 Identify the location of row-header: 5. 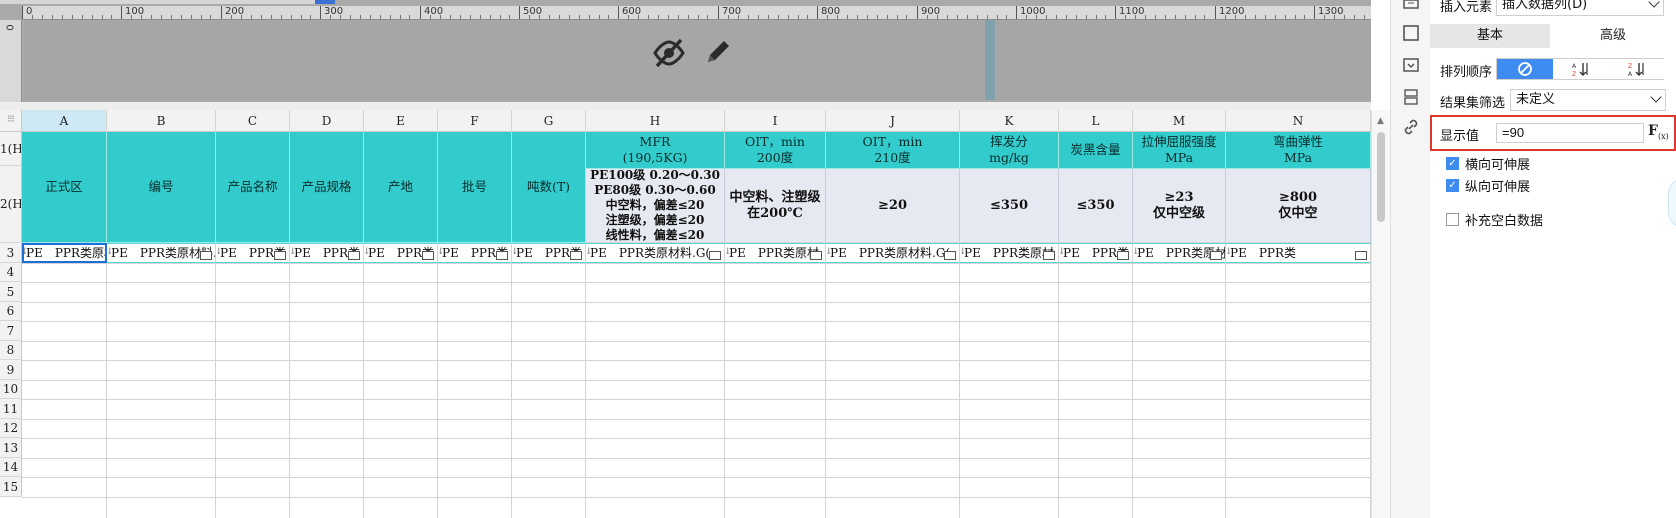
(11, 292).